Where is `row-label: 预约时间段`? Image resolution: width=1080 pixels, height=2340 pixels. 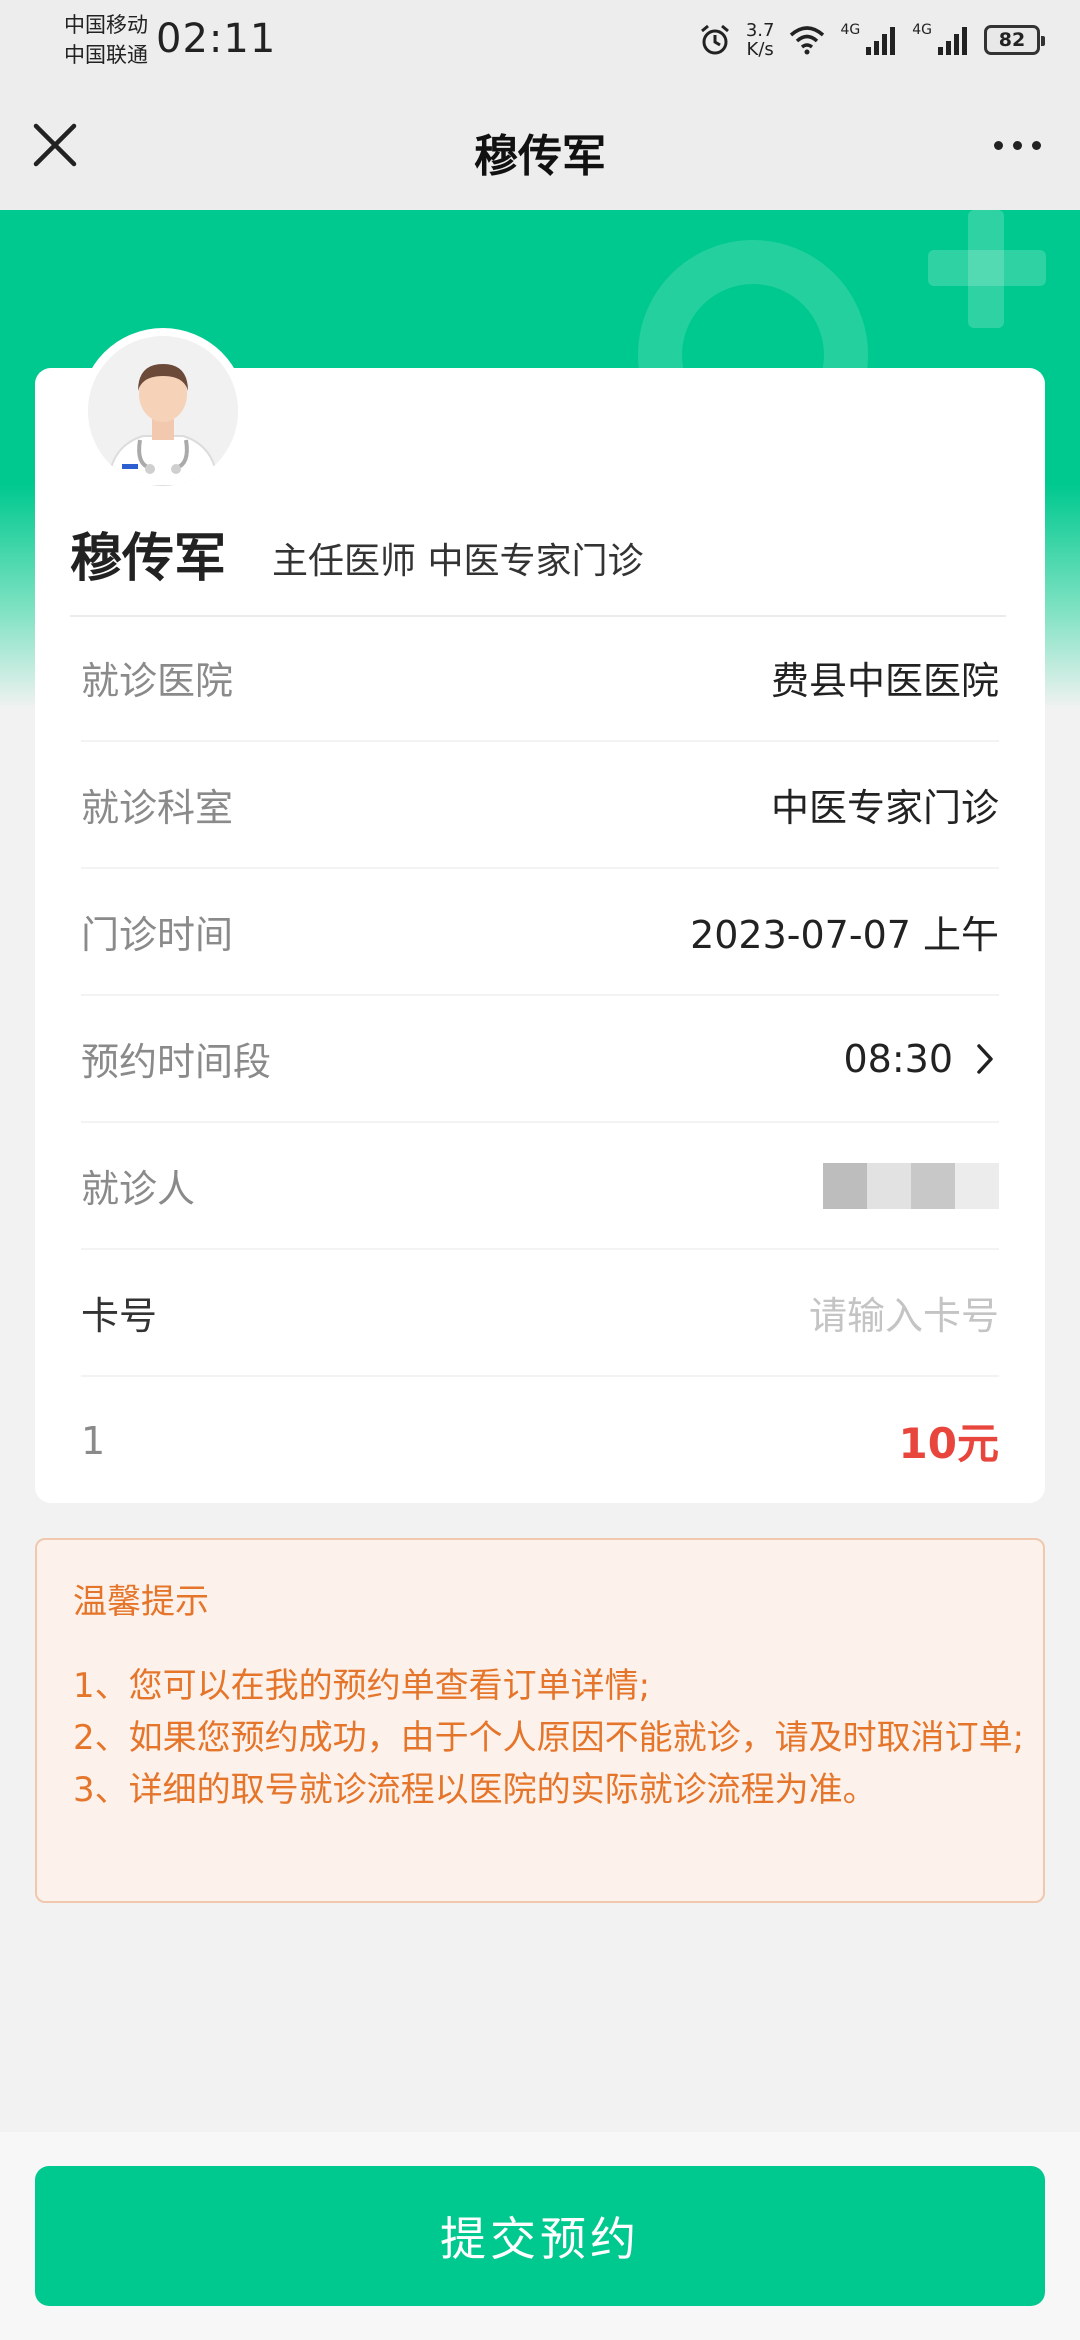
row-label: 预约时间段 is located at coordinates (176, 1062).